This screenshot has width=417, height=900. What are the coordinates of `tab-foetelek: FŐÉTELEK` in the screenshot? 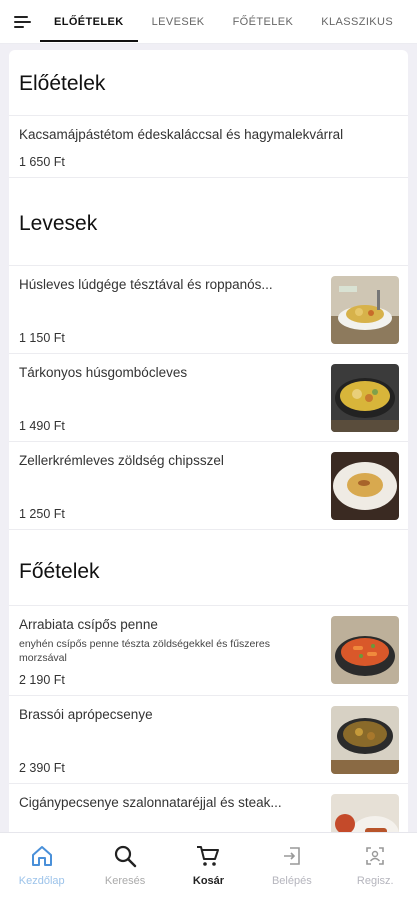 It's located at (263, 21).